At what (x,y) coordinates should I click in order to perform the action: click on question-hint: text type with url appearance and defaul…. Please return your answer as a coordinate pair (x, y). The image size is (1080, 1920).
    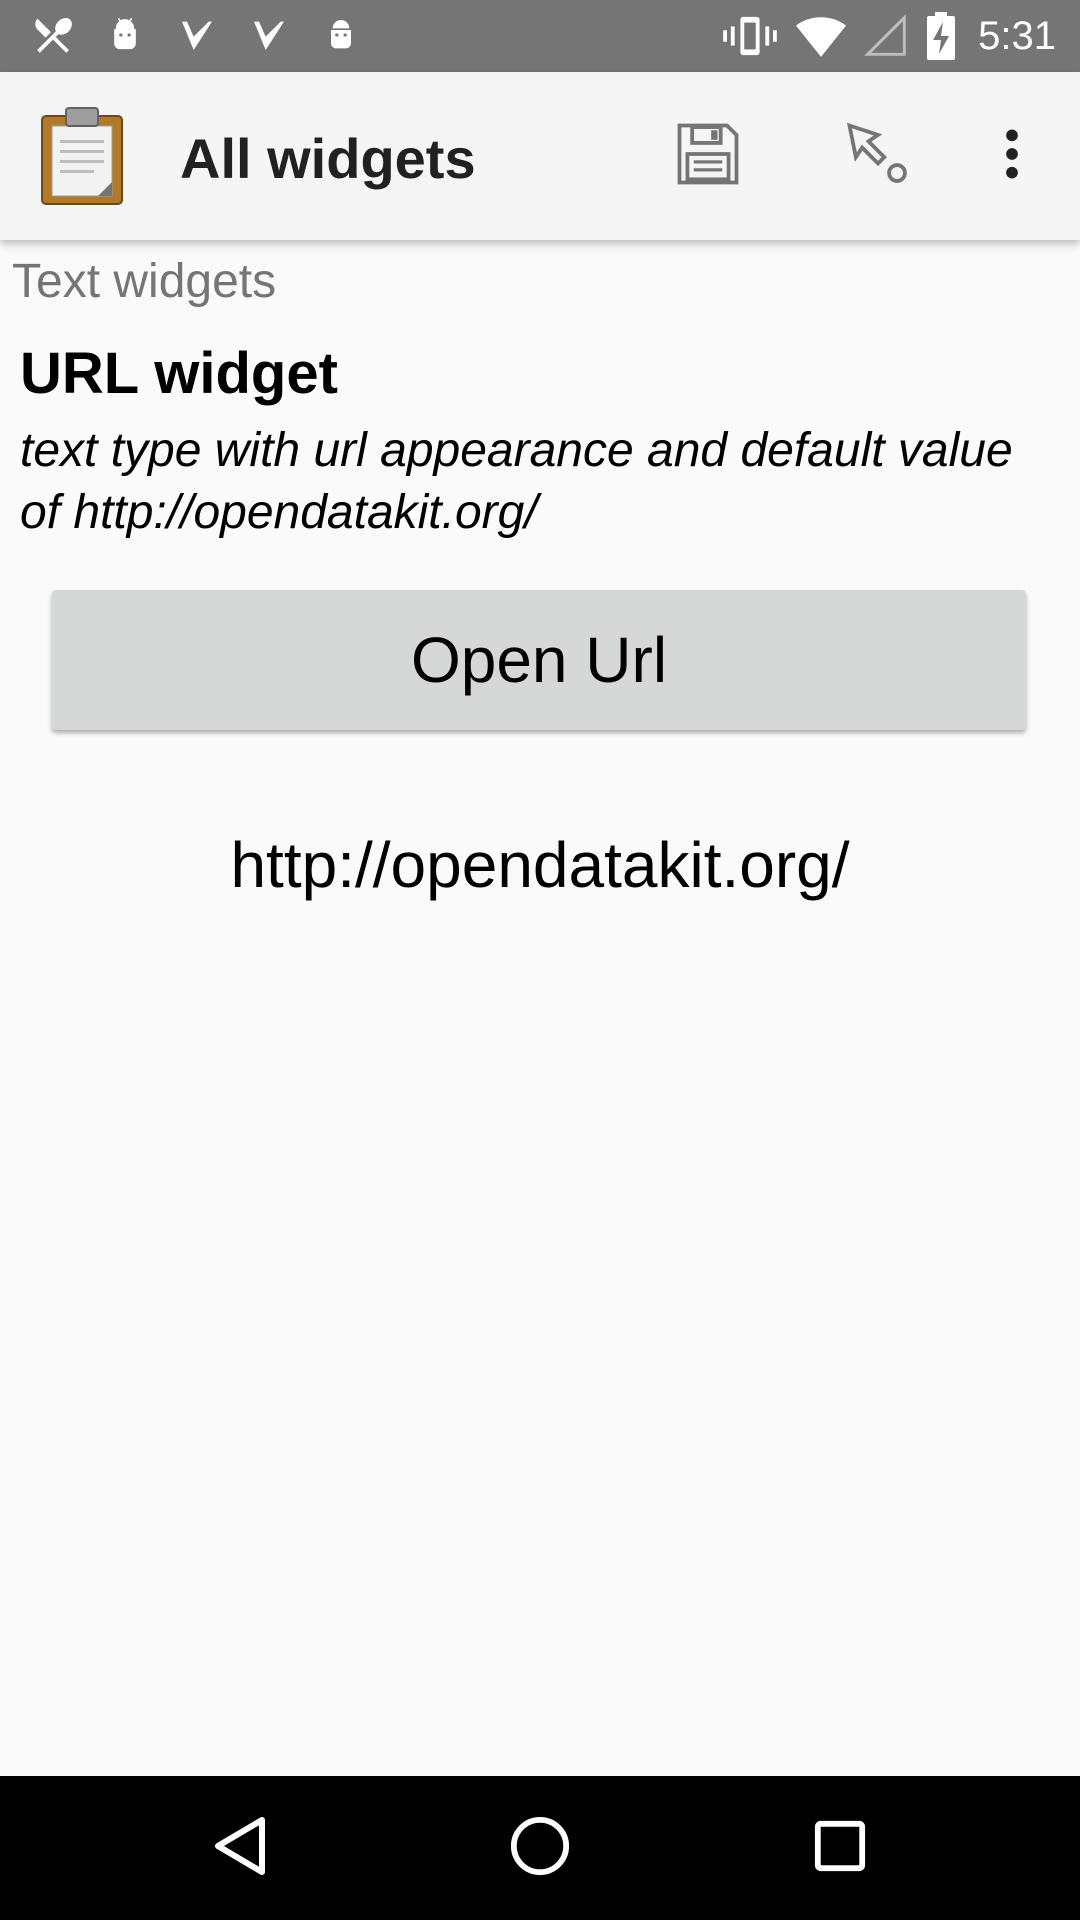
    Looking at the image, I should click on (516, 481).